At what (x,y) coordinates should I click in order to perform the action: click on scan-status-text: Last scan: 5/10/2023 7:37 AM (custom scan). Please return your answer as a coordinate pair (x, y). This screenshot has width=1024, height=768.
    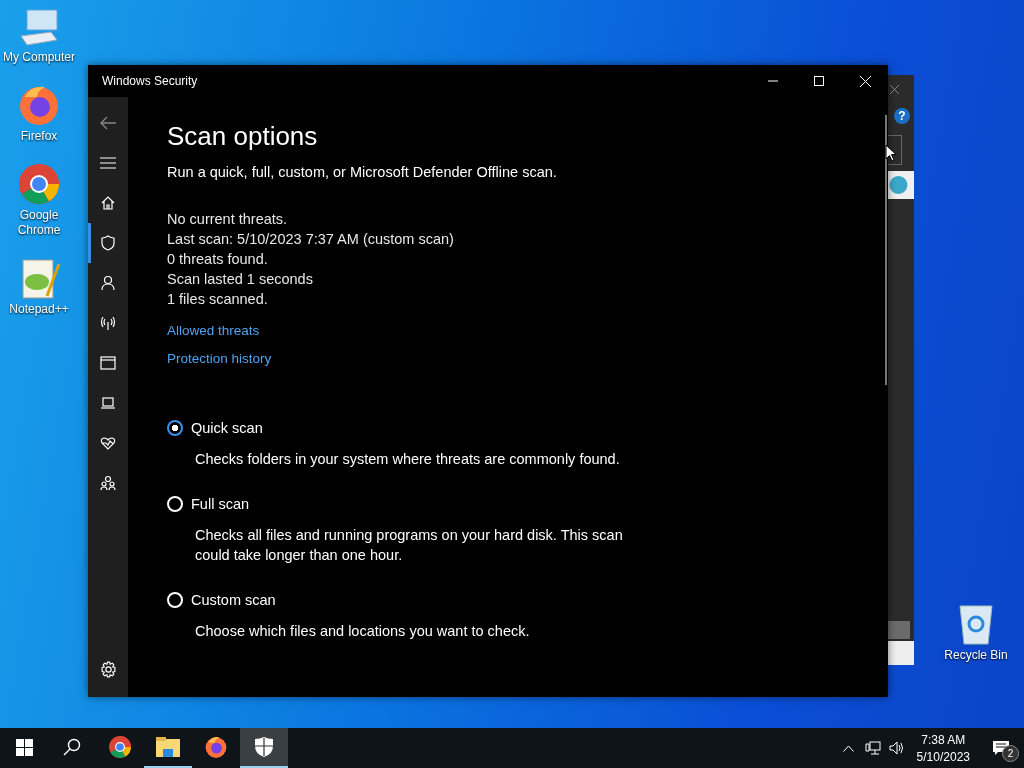
    Looking at the image, I should click on (311, 239).